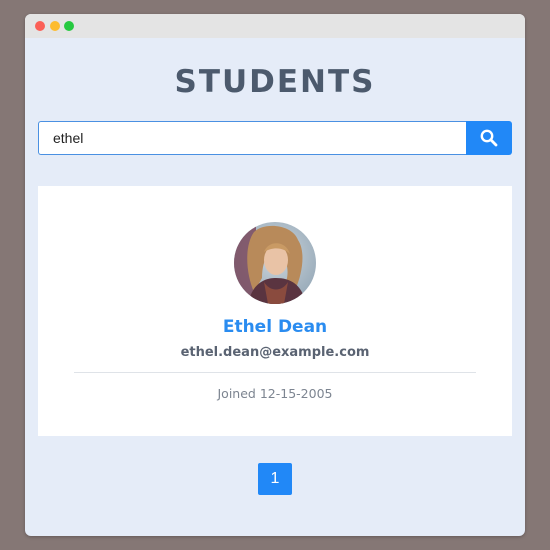 The height and width of the screenshot is (550, 550). Describe the element at coordinates (275, 479) in the screenshot. I see `pagination-page-1: 1` at that location.